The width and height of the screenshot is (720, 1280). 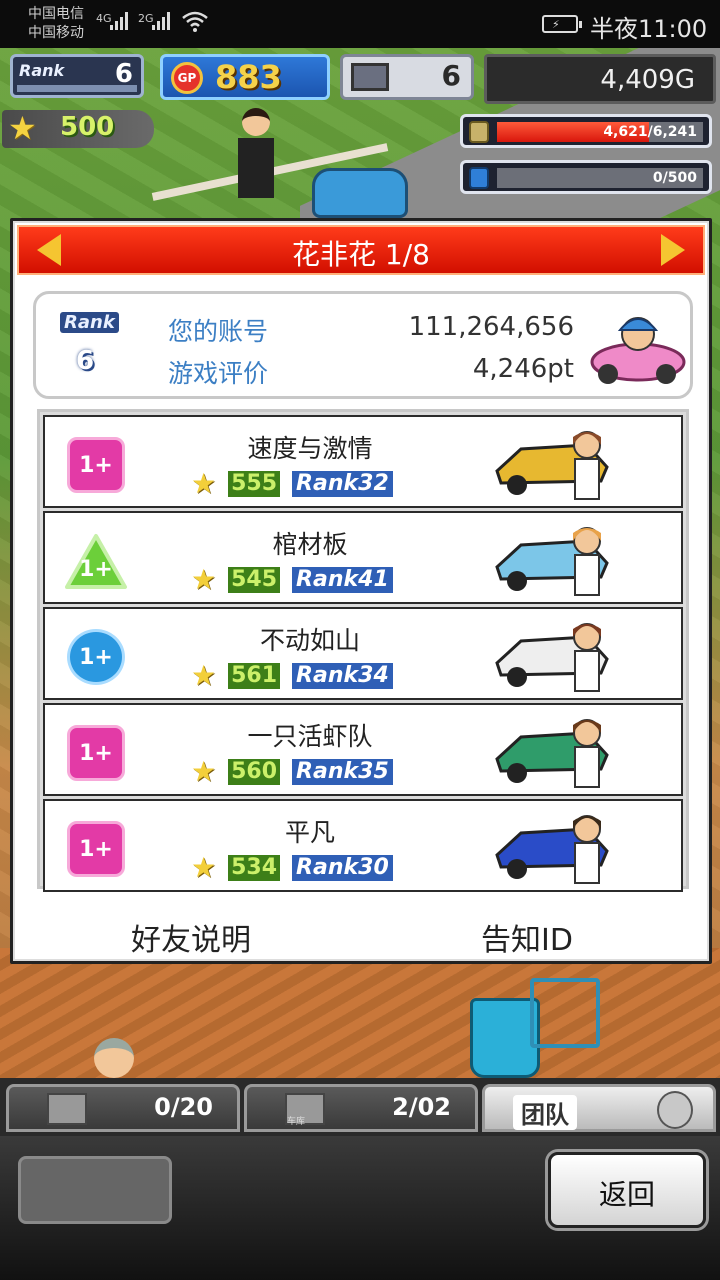 What do you see at coordinates (56, 24) in the screenshot?
I see `carrier-info: 中国电信 中国移动` at bounding box center [56, 24].